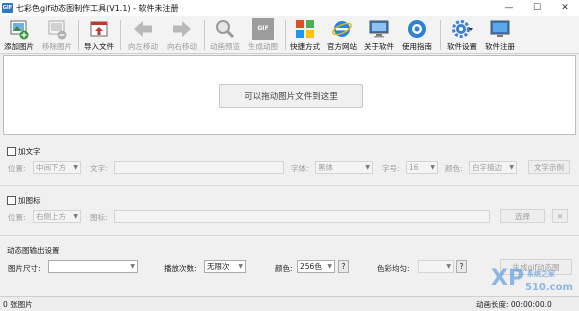 The image size is (579, 311). Describe the element at coordinates (300, 168) in the screenshot. I see `font-label: 字体:` at that location.